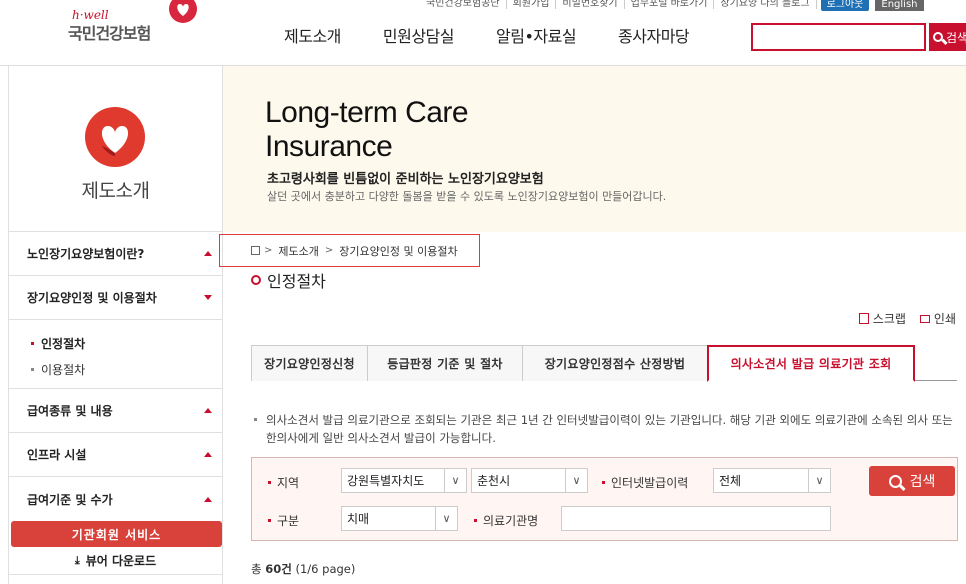 Image resolution: width=966 pixels, height=584 pixels. Describe the element at coordinates (70, 411) in the screenshot. I see `sidebar-item-label: 급여종류 및 내용` at that location.